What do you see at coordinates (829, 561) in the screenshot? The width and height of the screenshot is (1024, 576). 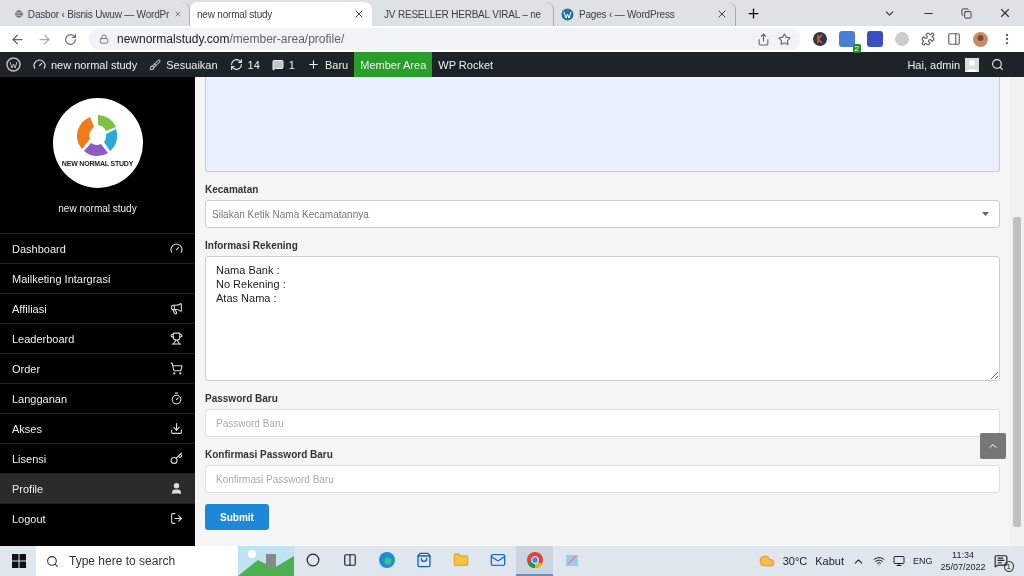 I see `weather-text: Kabut` at bounding box center [829, 561].